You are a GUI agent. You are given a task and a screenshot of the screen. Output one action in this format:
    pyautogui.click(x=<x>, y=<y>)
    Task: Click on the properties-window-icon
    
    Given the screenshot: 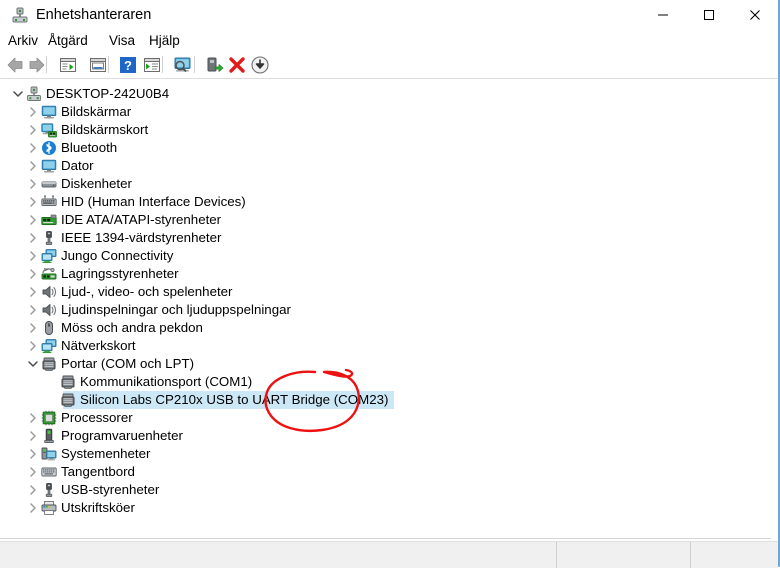 What is the action you would take?
    pyautogui.click(x=68, y=65)
    